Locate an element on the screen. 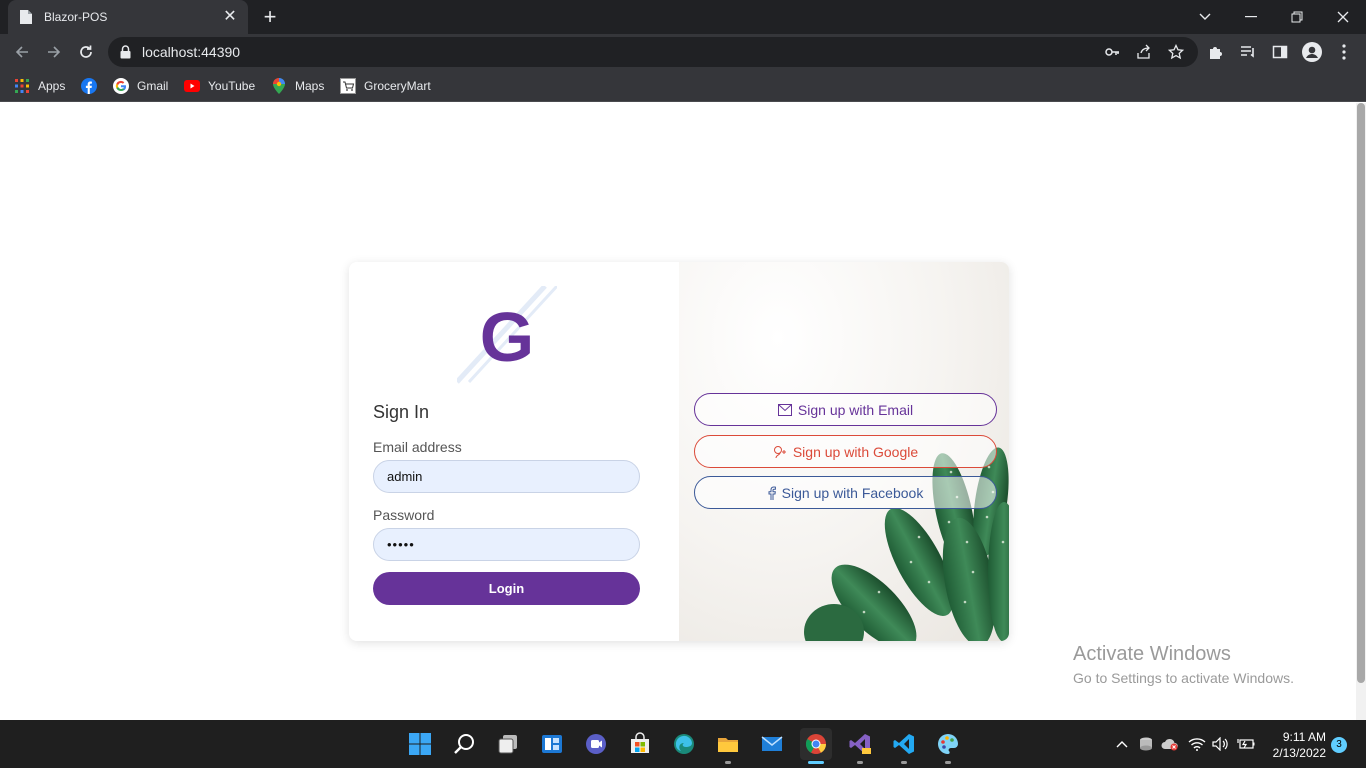 Image resolution: width=1366 pixels, height=768 pixels. signup-facebook-label: Sign up with Facebook is located at coordinates (852, 492).